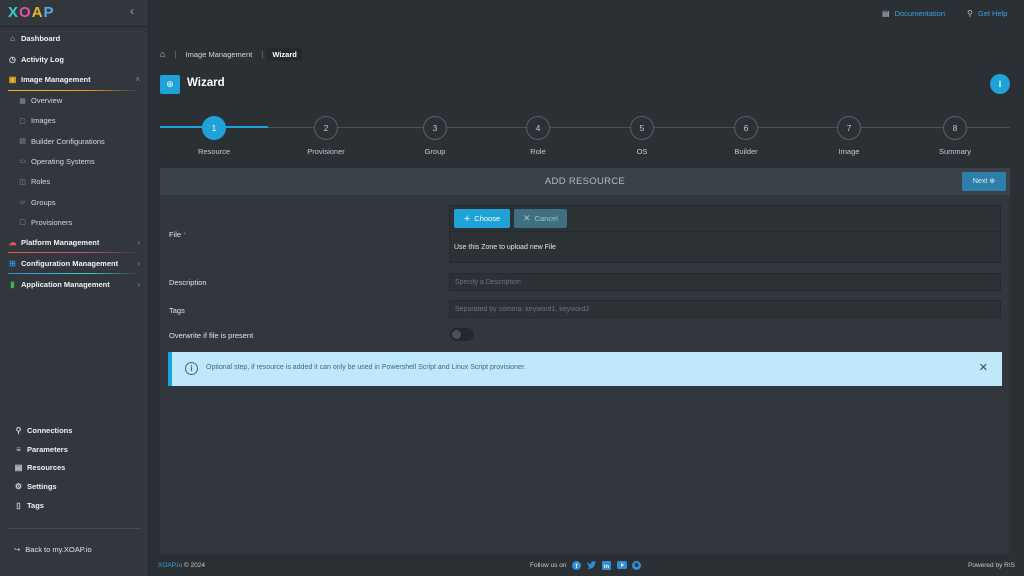 The height and width of the screenshot is (576, 1024). Describe the element at coordinates (74, 430) in the screenshot. I see `sidebar-item-connections: ⚲ Connections` at that location.